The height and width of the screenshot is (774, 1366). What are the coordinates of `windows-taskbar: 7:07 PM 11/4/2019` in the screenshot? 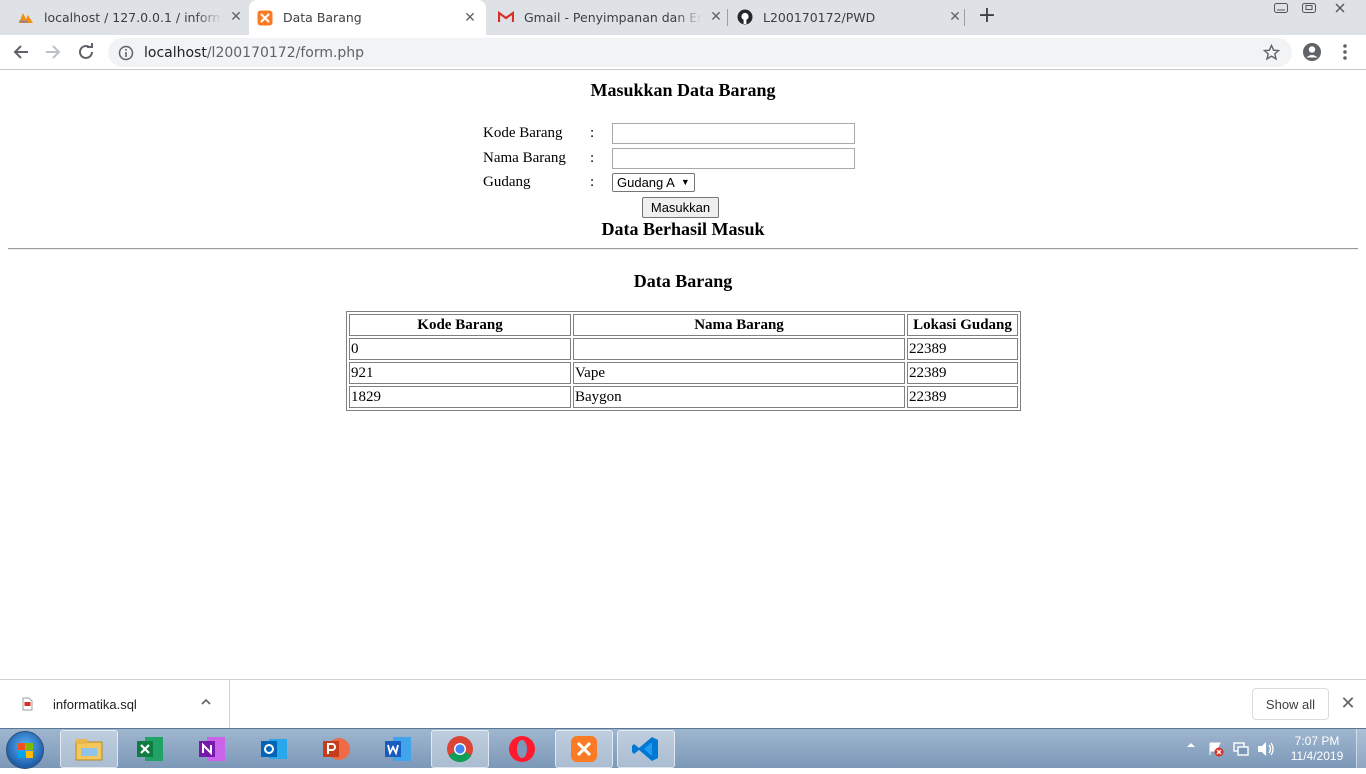 It's located at (683, 748).